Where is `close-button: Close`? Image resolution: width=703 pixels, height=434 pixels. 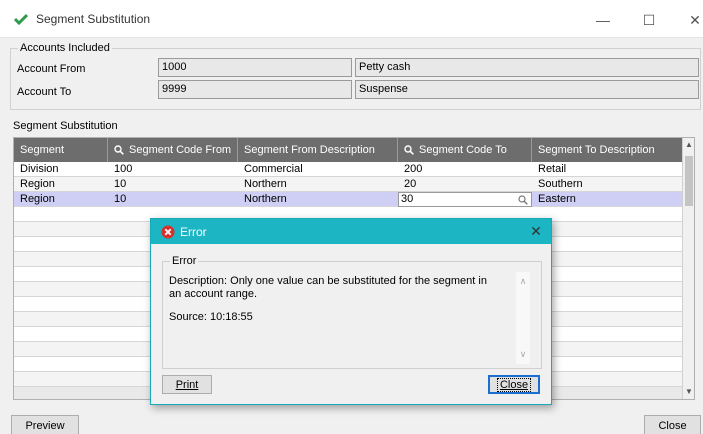
close-button: Close is located at coordinates (672, 424).